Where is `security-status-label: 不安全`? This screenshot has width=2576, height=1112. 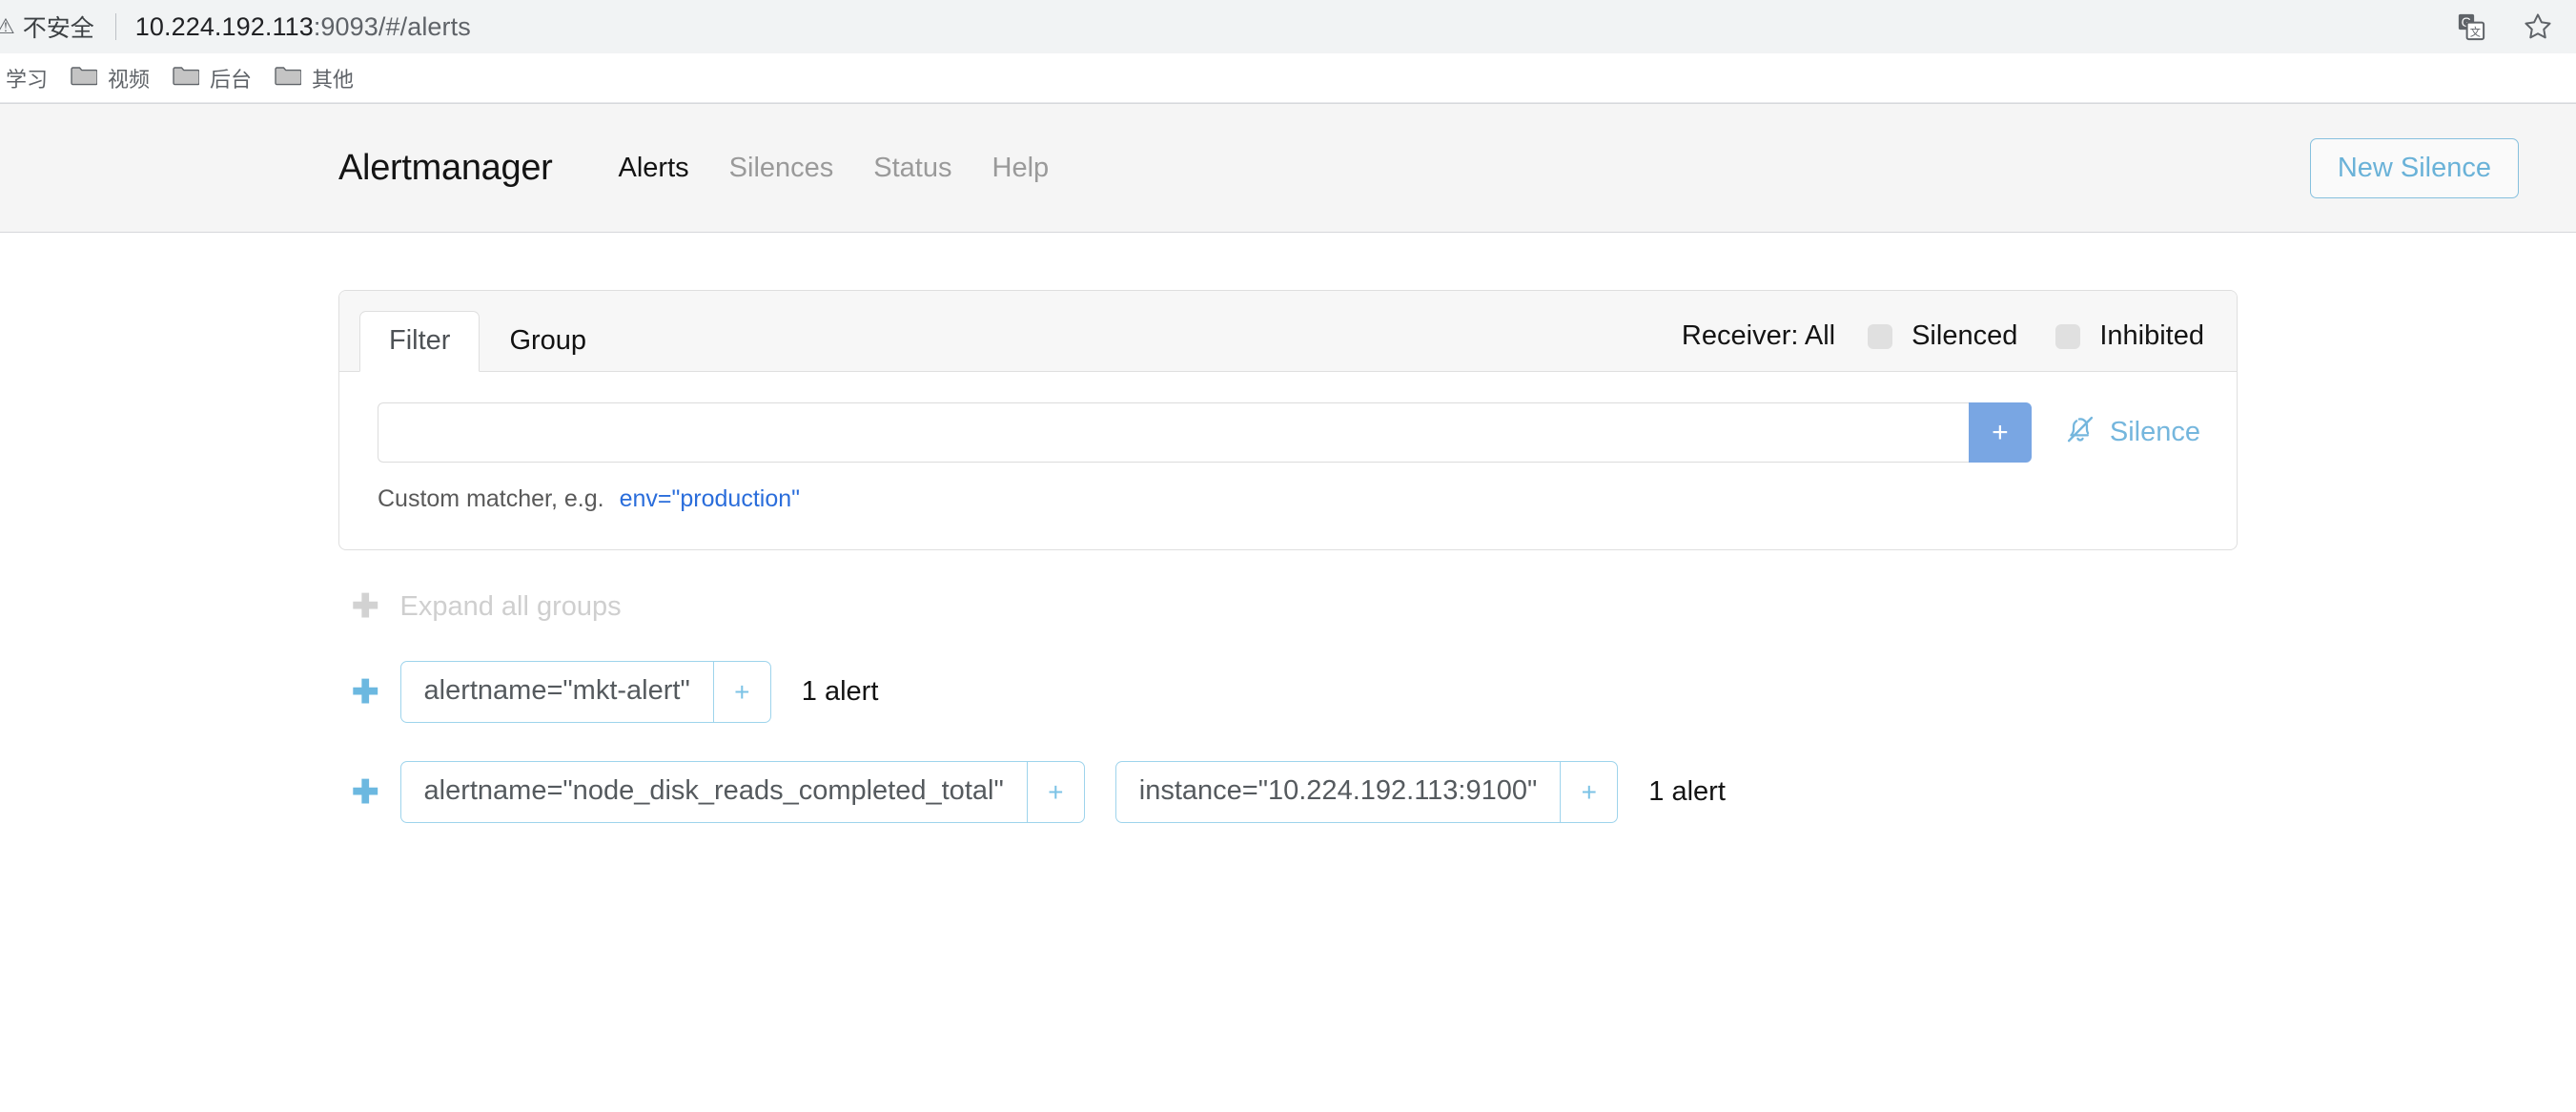
security-status-label: 不安全 is located at coordinates (58, 28).